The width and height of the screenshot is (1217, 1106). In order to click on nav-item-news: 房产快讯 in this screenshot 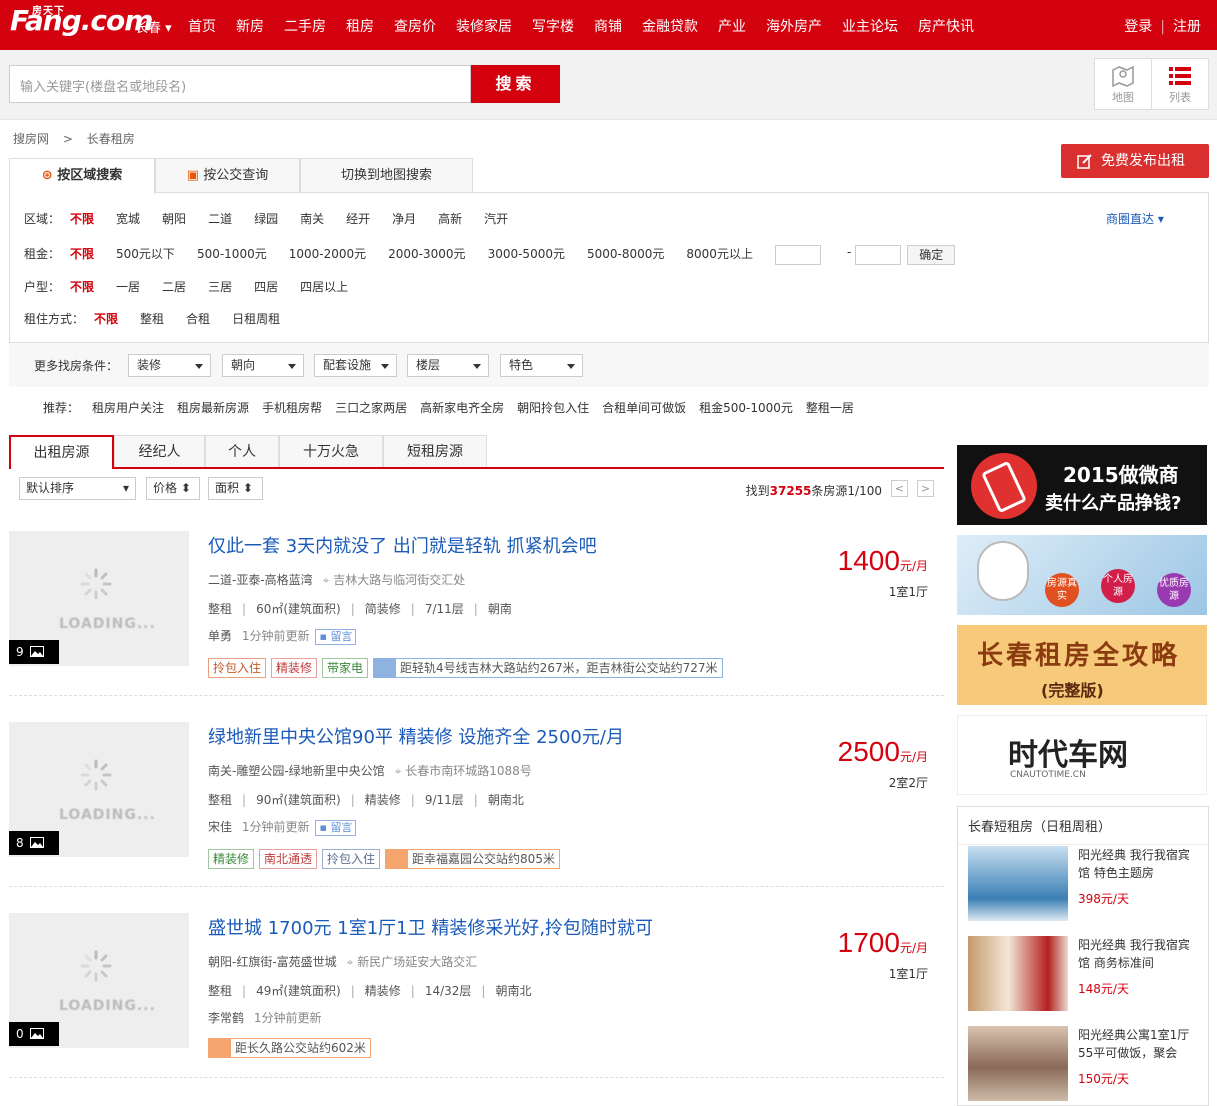, I will do `click(946, 26)`.